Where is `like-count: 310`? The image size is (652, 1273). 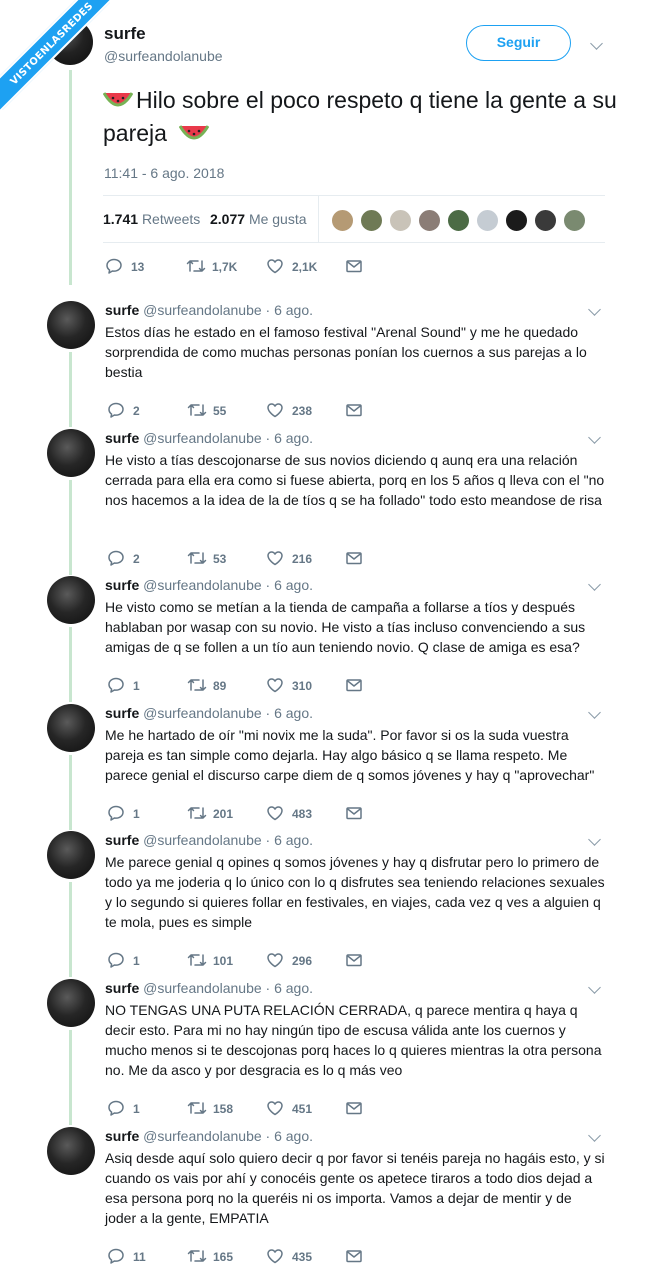 like-count: 310 is located at coordinates (302, 686).